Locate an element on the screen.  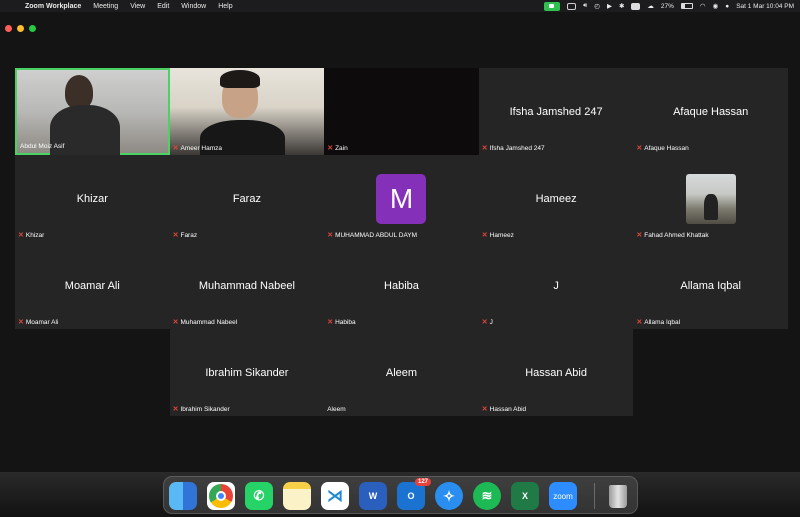
participant-tile: Khizar ✕ Khizar is located at coordinates (92, 198).